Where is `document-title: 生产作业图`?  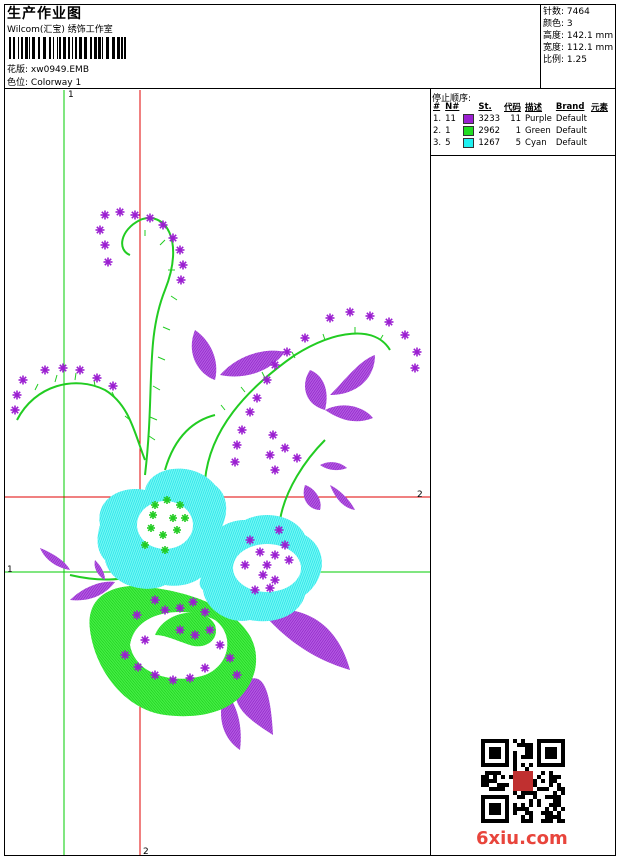 document-title: 生产作业图 is located at coordinates (44, 14).